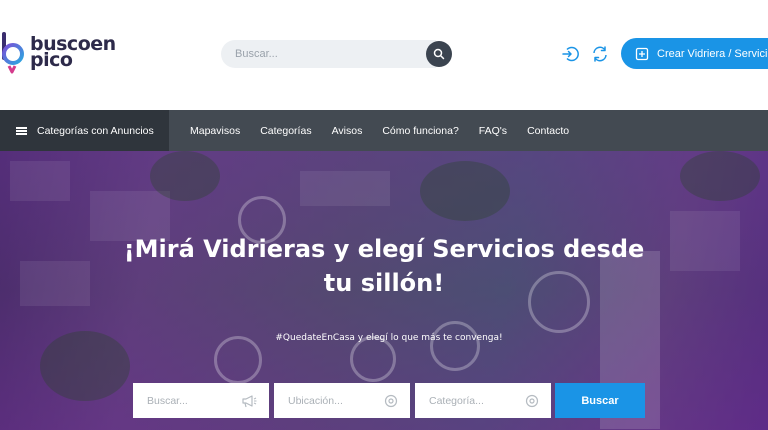 The image size is (768, 430). I want to click on add-shop-icon, so click(642, 54).